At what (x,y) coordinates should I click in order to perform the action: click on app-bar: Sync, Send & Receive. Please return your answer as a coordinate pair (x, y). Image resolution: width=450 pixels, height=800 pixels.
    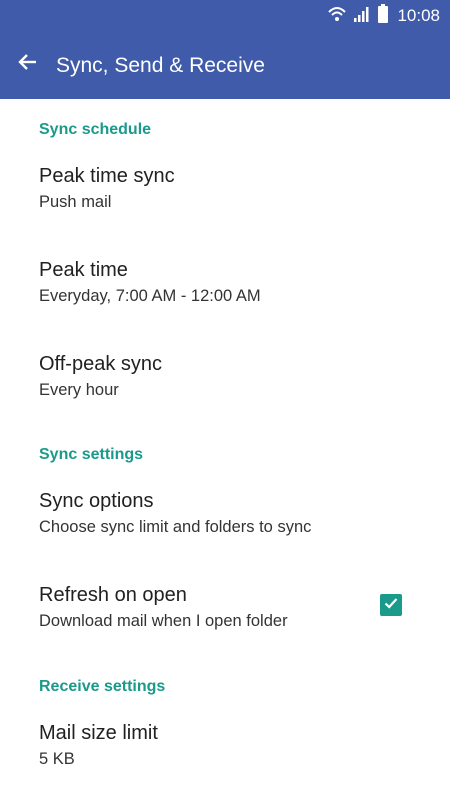
    Looking at the image, I should click on (225, 65).